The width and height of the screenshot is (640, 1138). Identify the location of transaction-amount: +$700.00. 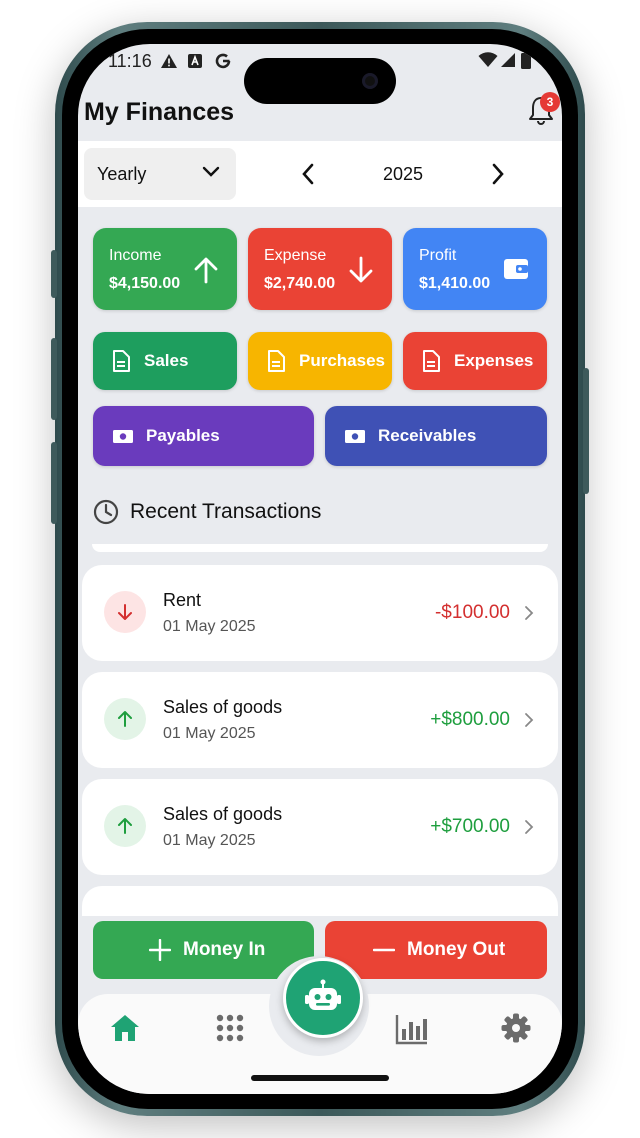
(470, 826).